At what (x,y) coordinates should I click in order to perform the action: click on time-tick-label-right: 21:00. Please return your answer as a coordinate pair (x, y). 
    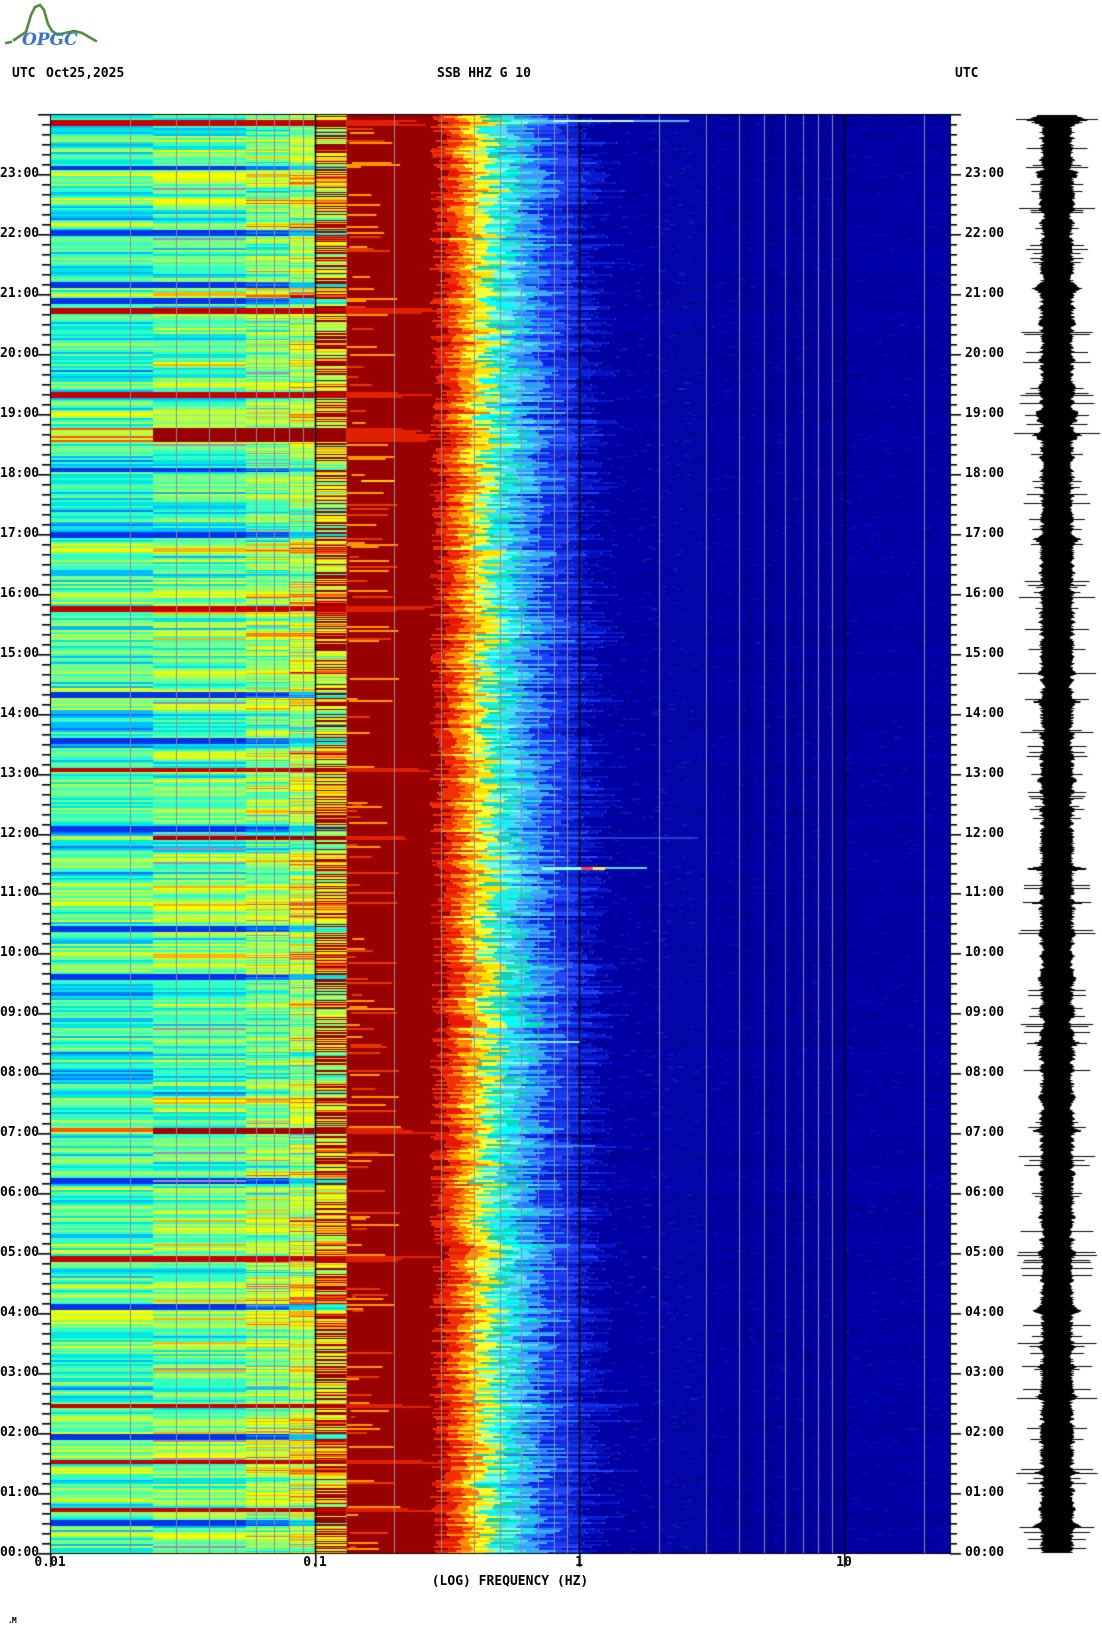
    Looking at the image, I should click on (985, 293).